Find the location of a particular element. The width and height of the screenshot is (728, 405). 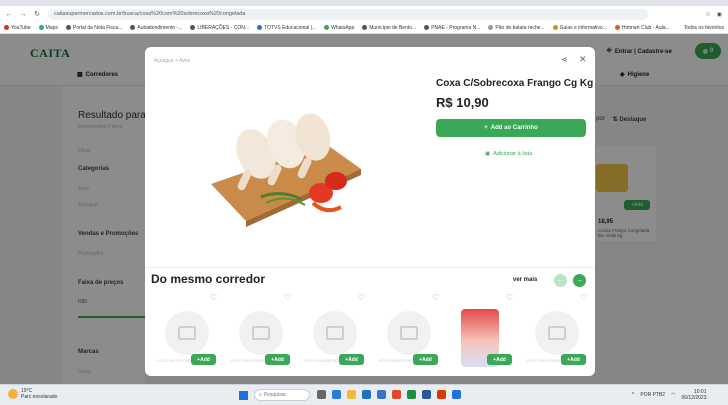

word-icon is located at coordinates (426, 394).